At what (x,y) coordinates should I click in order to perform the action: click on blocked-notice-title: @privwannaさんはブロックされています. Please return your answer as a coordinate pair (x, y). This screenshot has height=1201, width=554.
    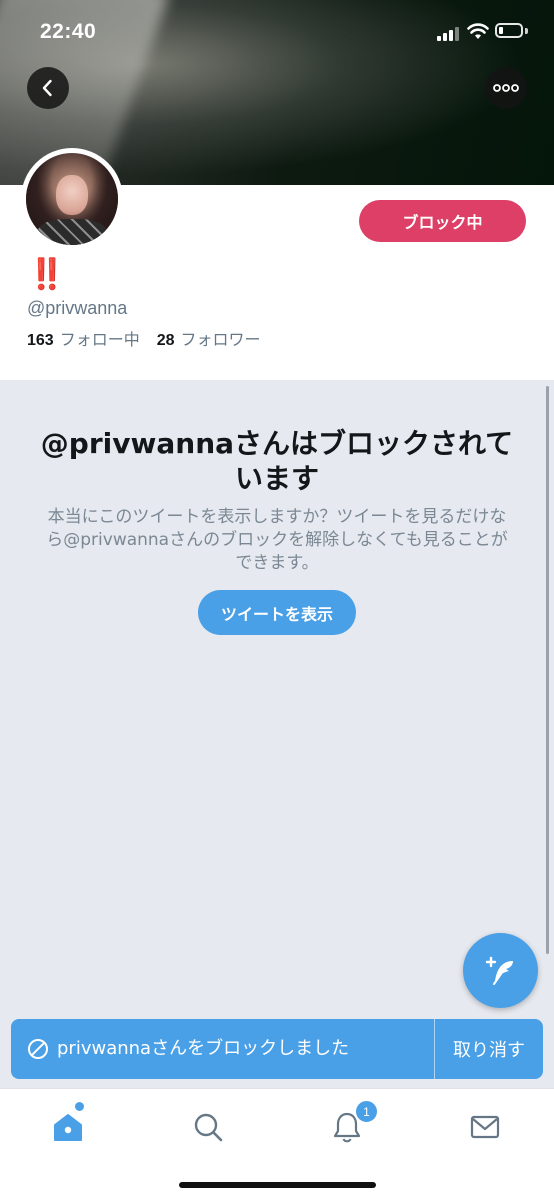
    Looking at the image, I should click on (277, 461).